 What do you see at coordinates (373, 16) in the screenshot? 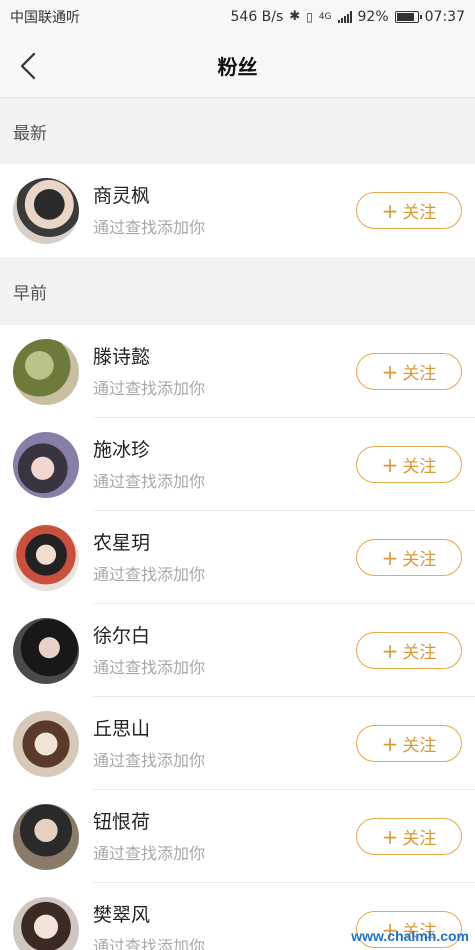
I see `battery-percent: 92%` at bounding box center [373, 16].